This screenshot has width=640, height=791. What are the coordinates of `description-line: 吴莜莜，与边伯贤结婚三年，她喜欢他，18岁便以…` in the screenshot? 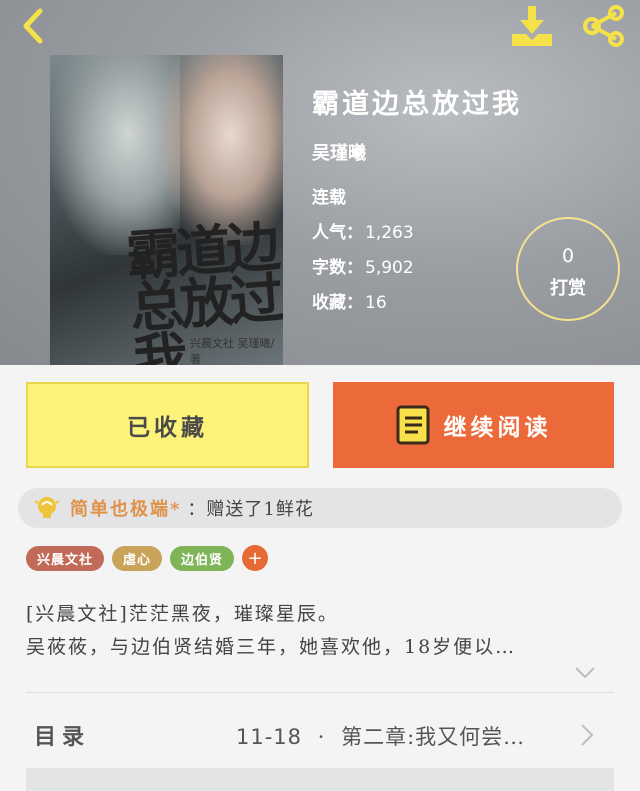 It's located at (271, 647).